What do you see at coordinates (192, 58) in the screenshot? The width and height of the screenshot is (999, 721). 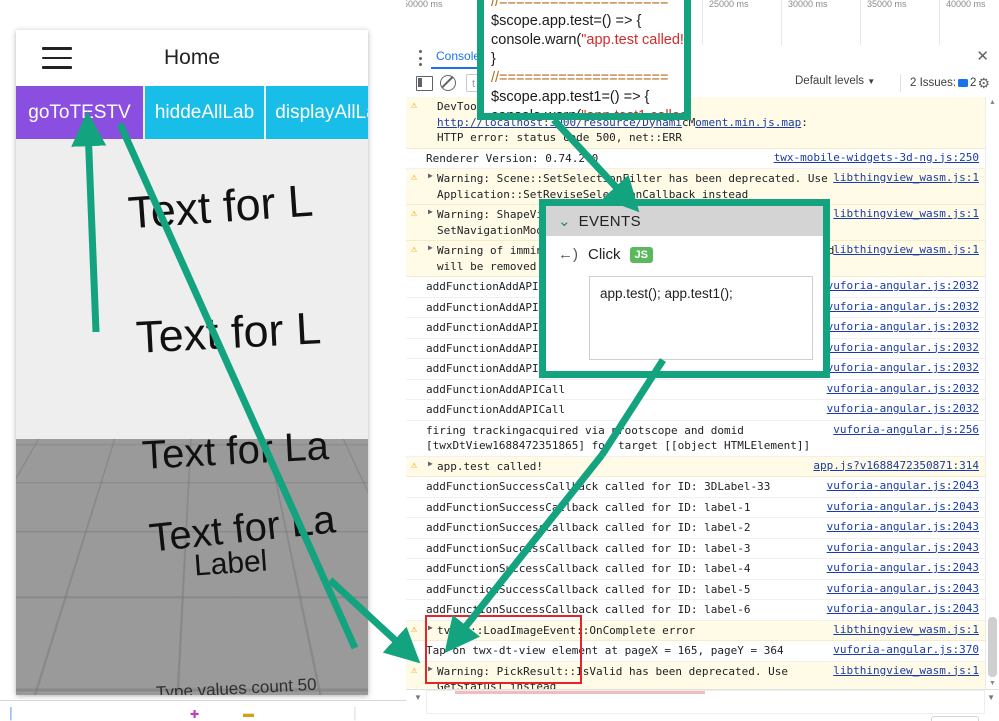 I see `app-header: Home` at bounding box center [192, 58].